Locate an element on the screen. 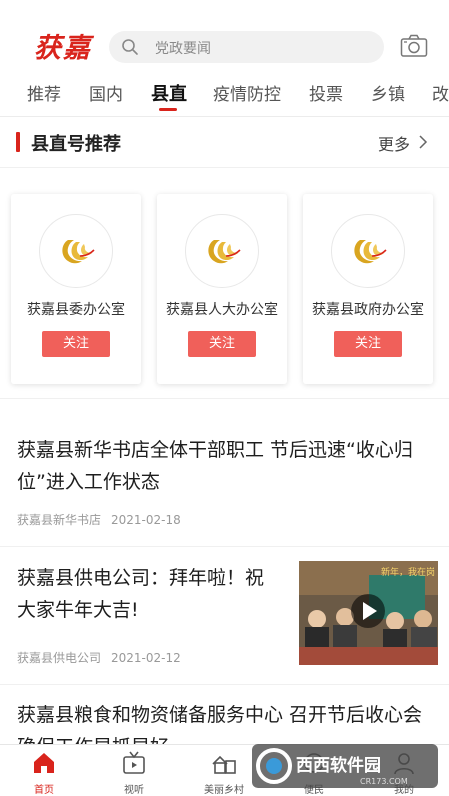  account-card: 获嘉县委办公室 关注 is located at coordinates (76, 289).